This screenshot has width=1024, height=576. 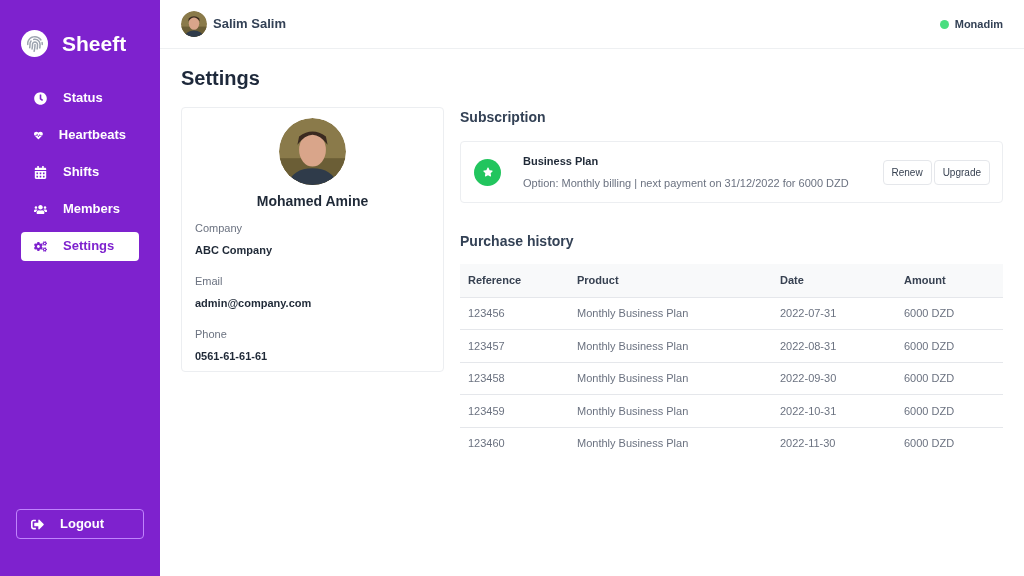 I want to click on profile-name: Mohamed Amine, so click(x=312, y=201).